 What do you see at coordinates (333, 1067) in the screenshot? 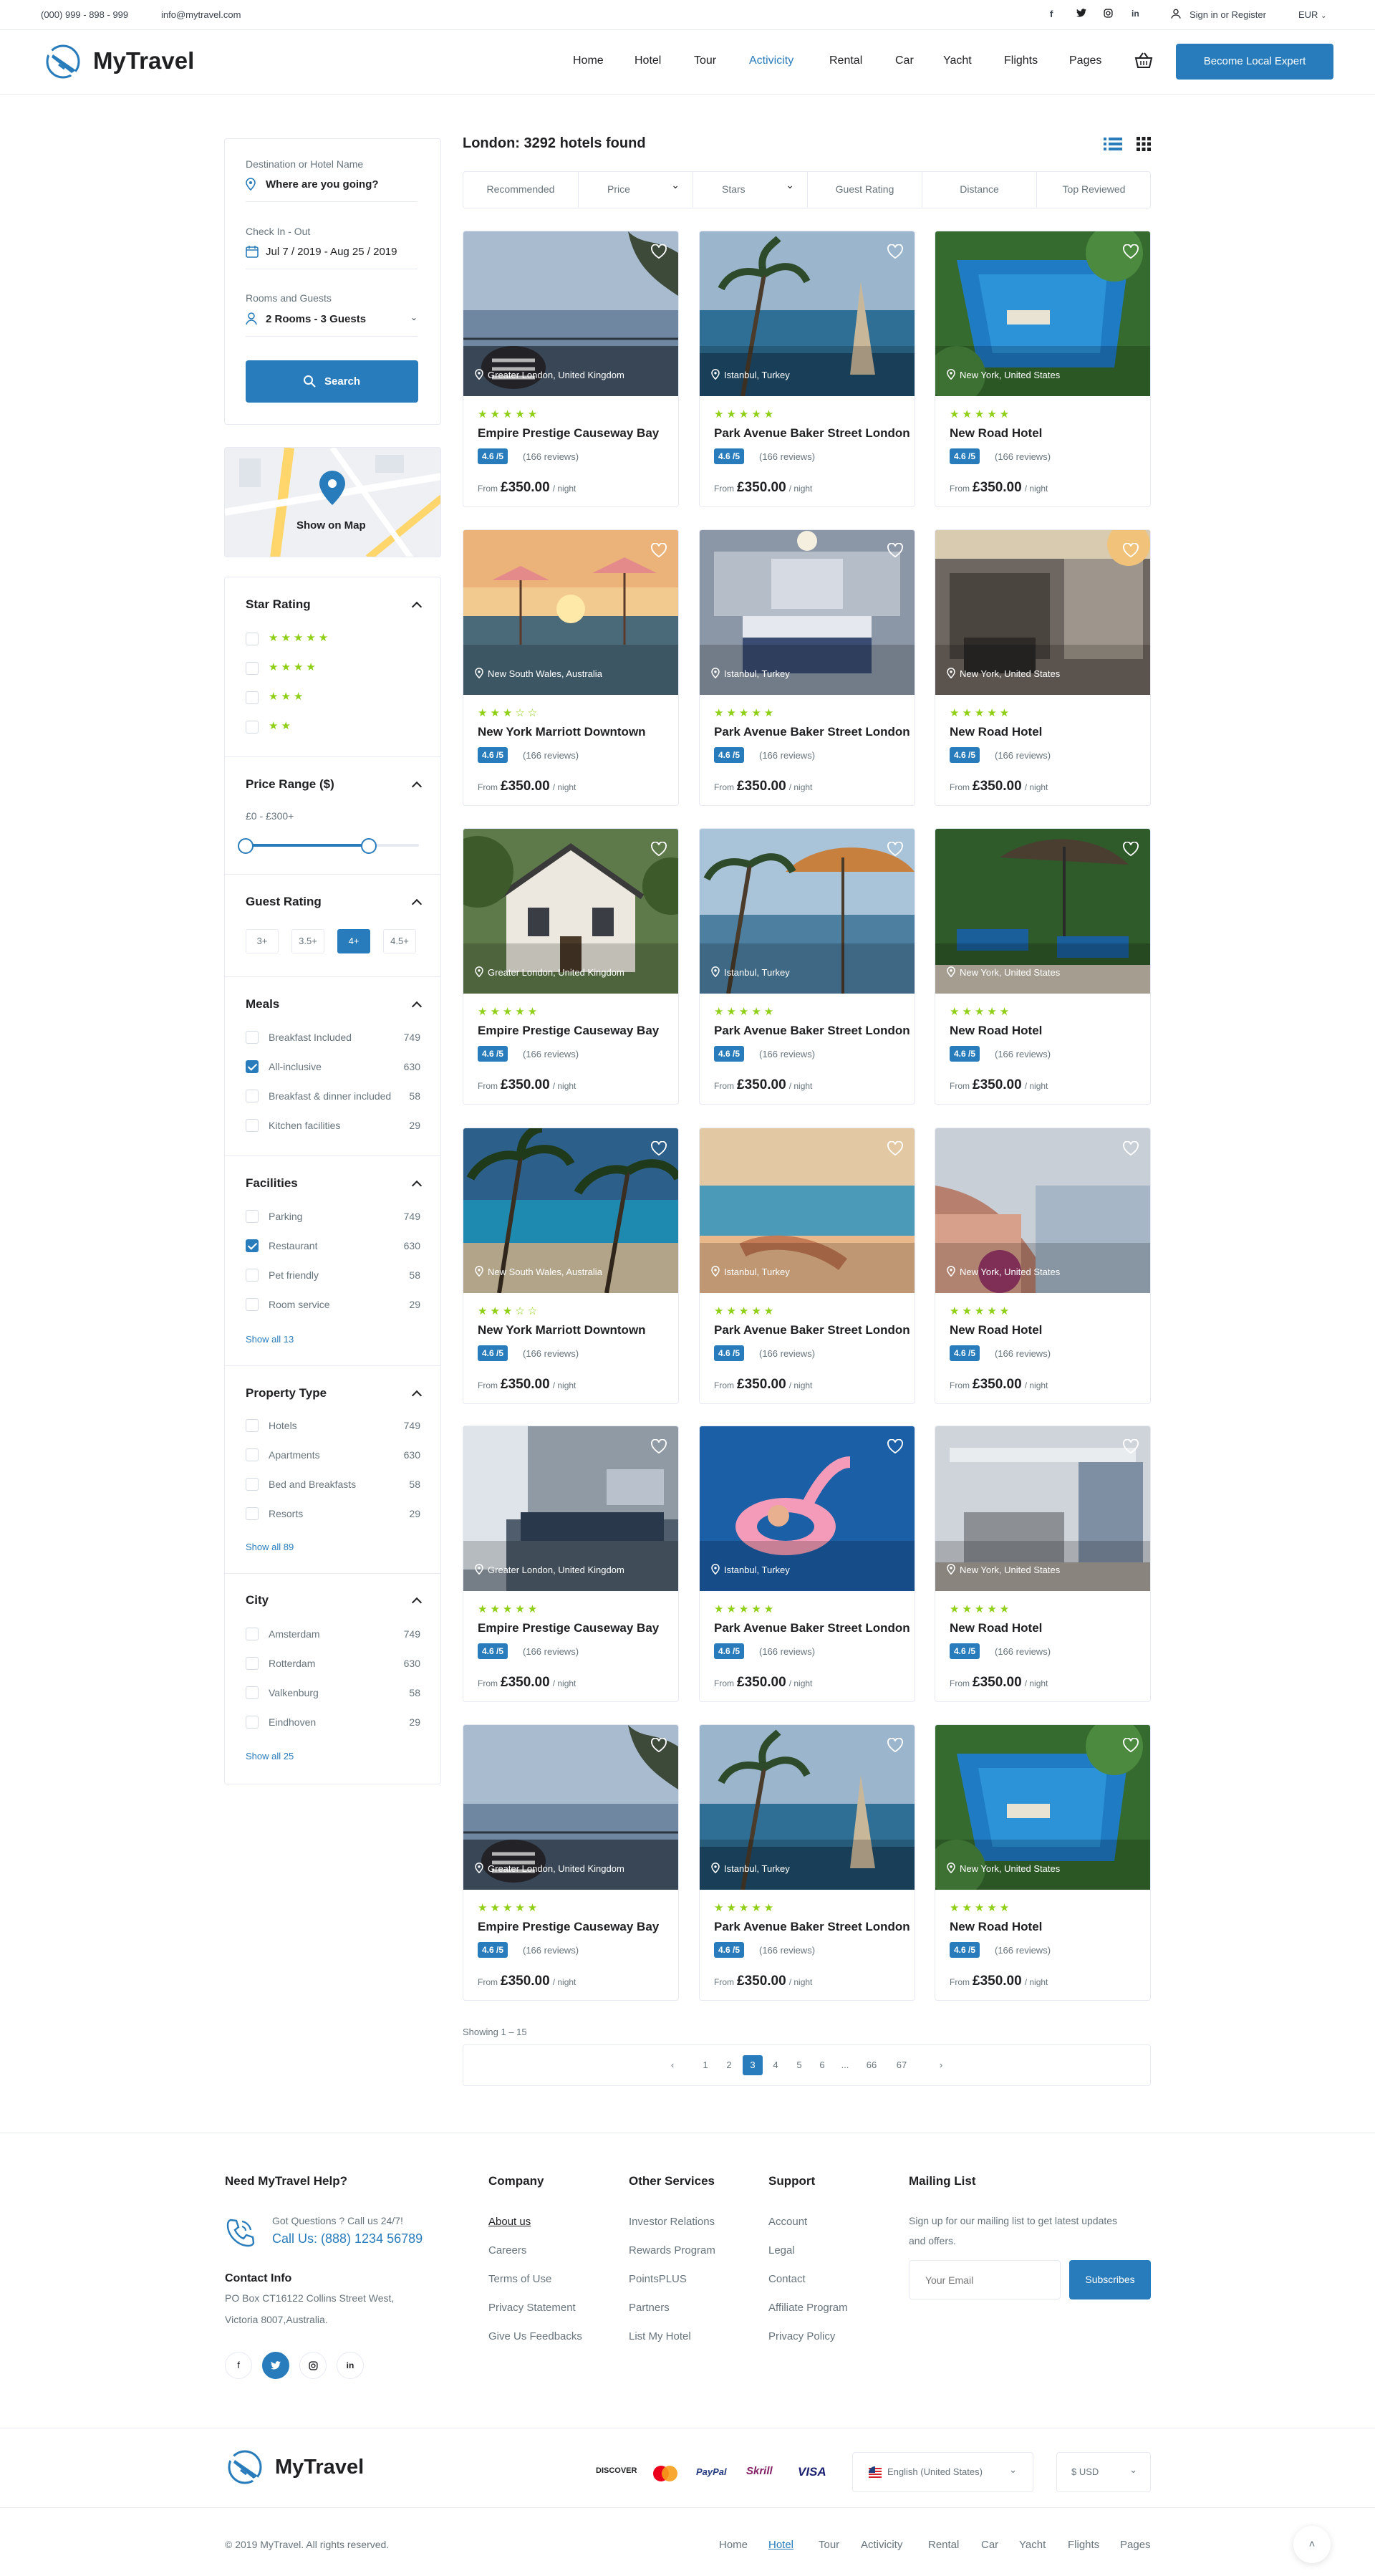
I see `filter-option: All-inclusive 630` at bounding box center [333, 1067].